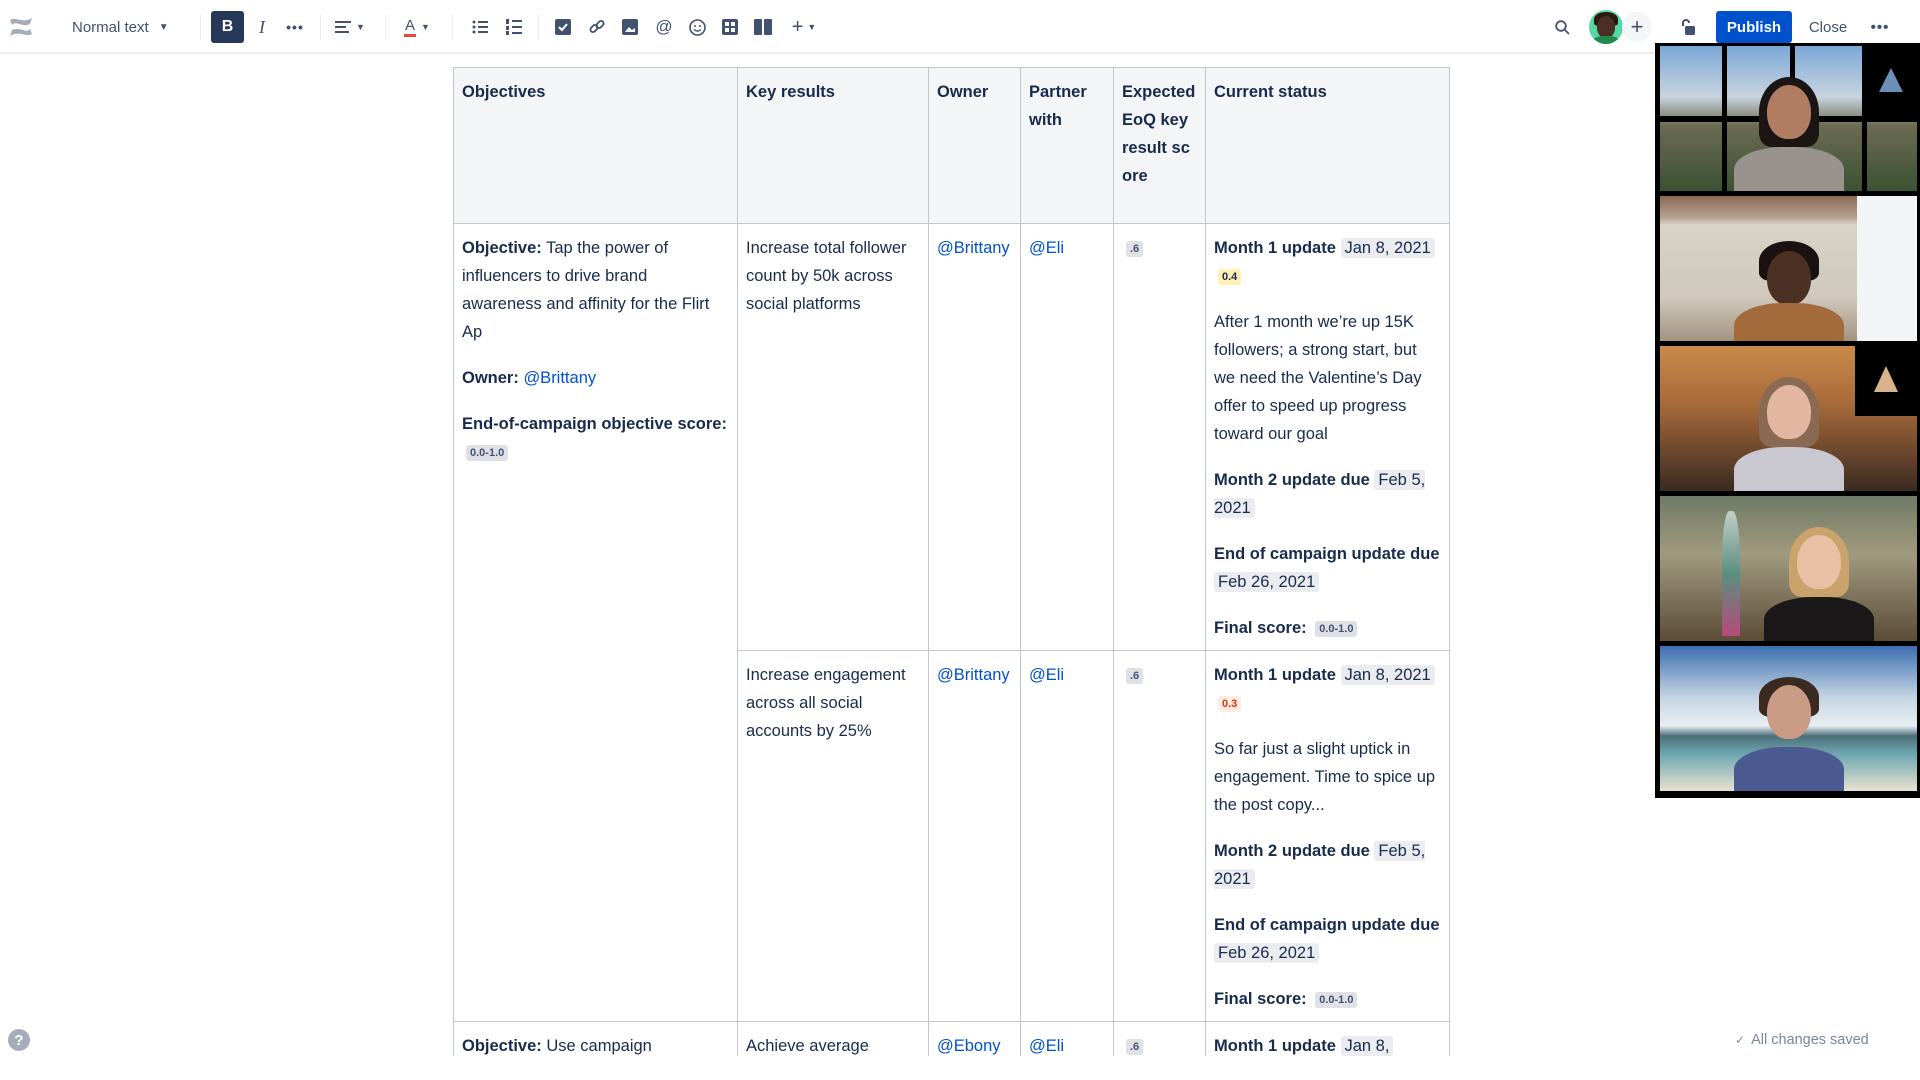  I want to click on text-style-label: Normal text, so click(110, 27).